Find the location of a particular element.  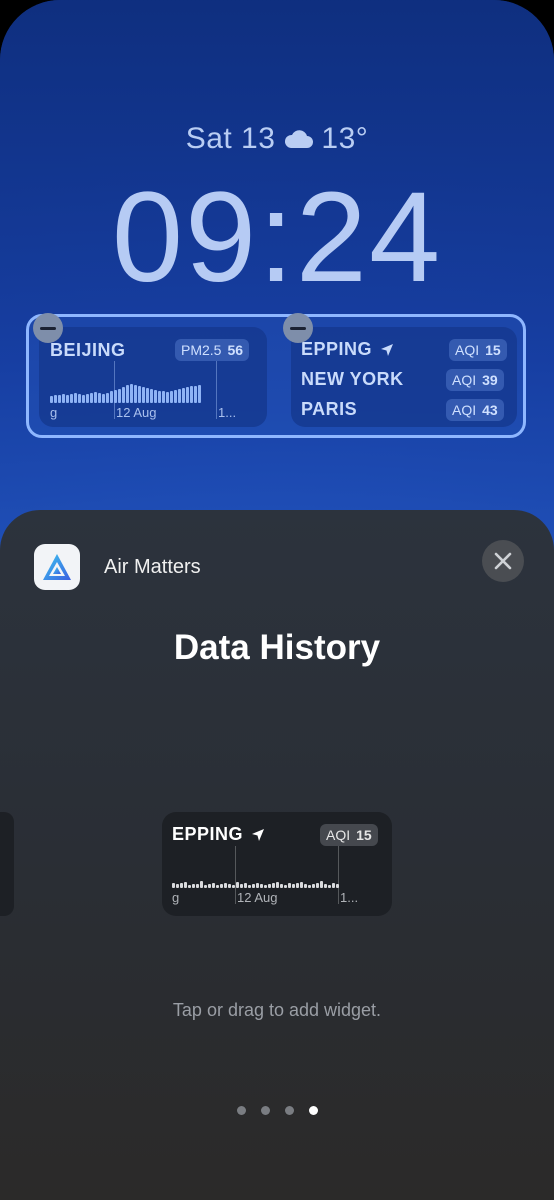

location-city: PARIS is located at coordinates (329, 409).